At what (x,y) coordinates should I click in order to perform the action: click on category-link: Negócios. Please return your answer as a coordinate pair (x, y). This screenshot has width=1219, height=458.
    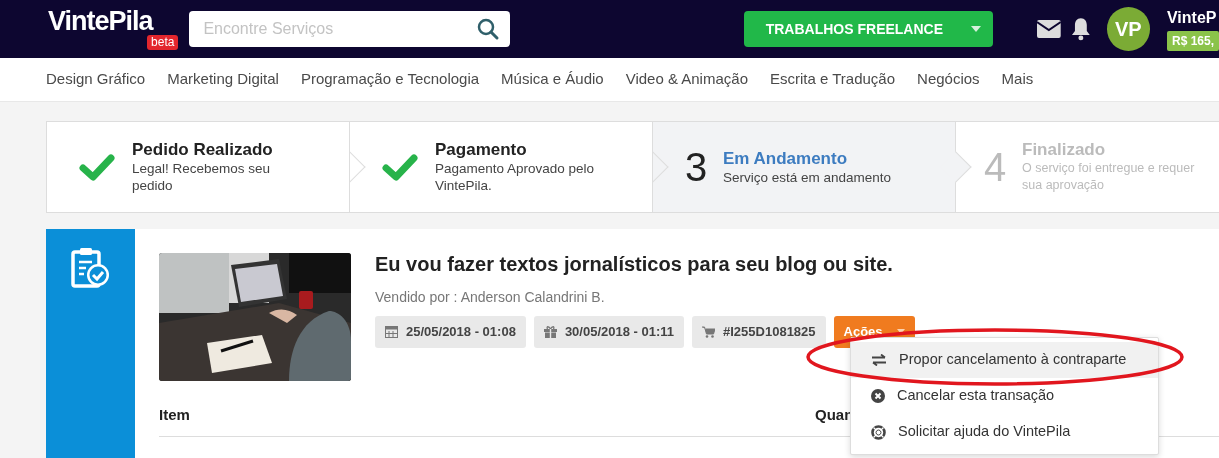
    Looking at the image, I should click on (948, 79).